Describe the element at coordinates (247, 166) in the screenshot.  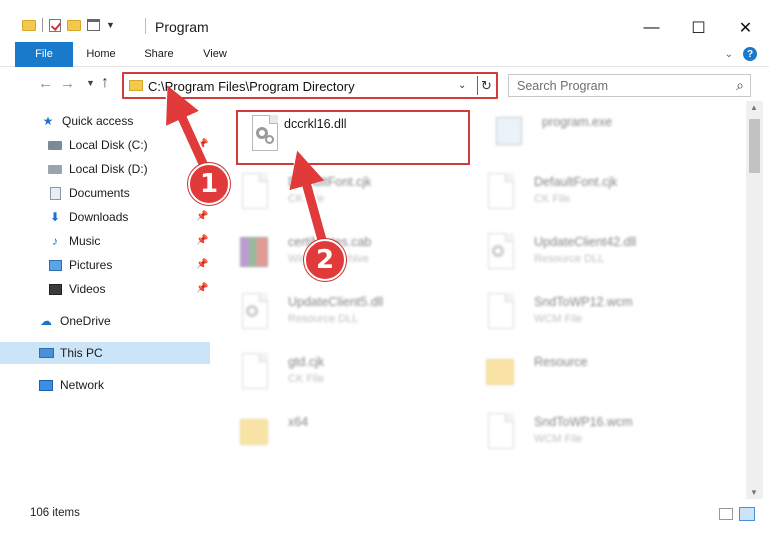
I see `callout-arrows` at that location.